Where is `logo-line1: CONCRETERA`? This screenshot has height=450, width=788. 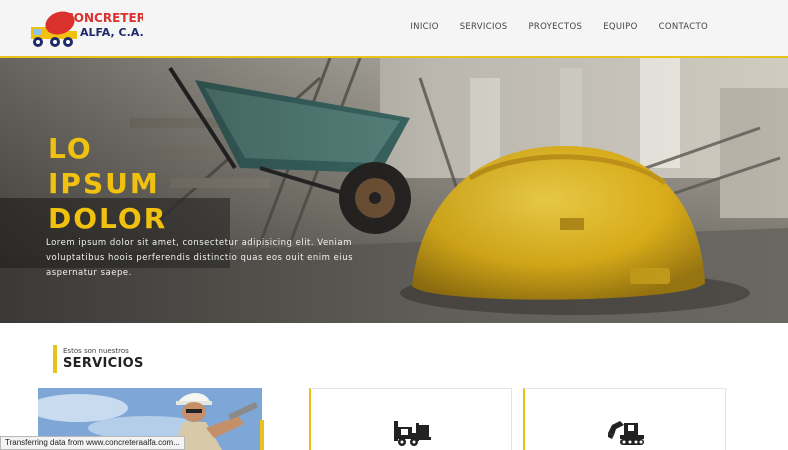 logo-line1: CONCRETERA is located at coordinates (104, 18).